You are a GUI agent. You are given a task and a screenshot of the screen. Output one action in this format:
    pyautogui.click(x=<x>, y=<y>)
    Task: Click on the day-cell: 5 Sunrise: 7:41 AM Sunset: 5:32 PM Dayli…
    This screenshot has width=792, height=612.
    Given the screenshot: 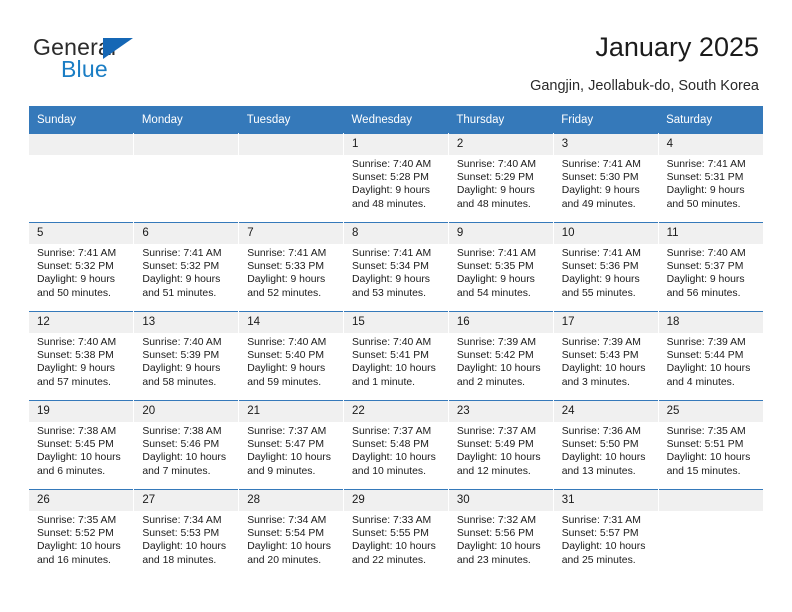 What is the action you would take?
    pyautogui.click(x=82, y=267)
    